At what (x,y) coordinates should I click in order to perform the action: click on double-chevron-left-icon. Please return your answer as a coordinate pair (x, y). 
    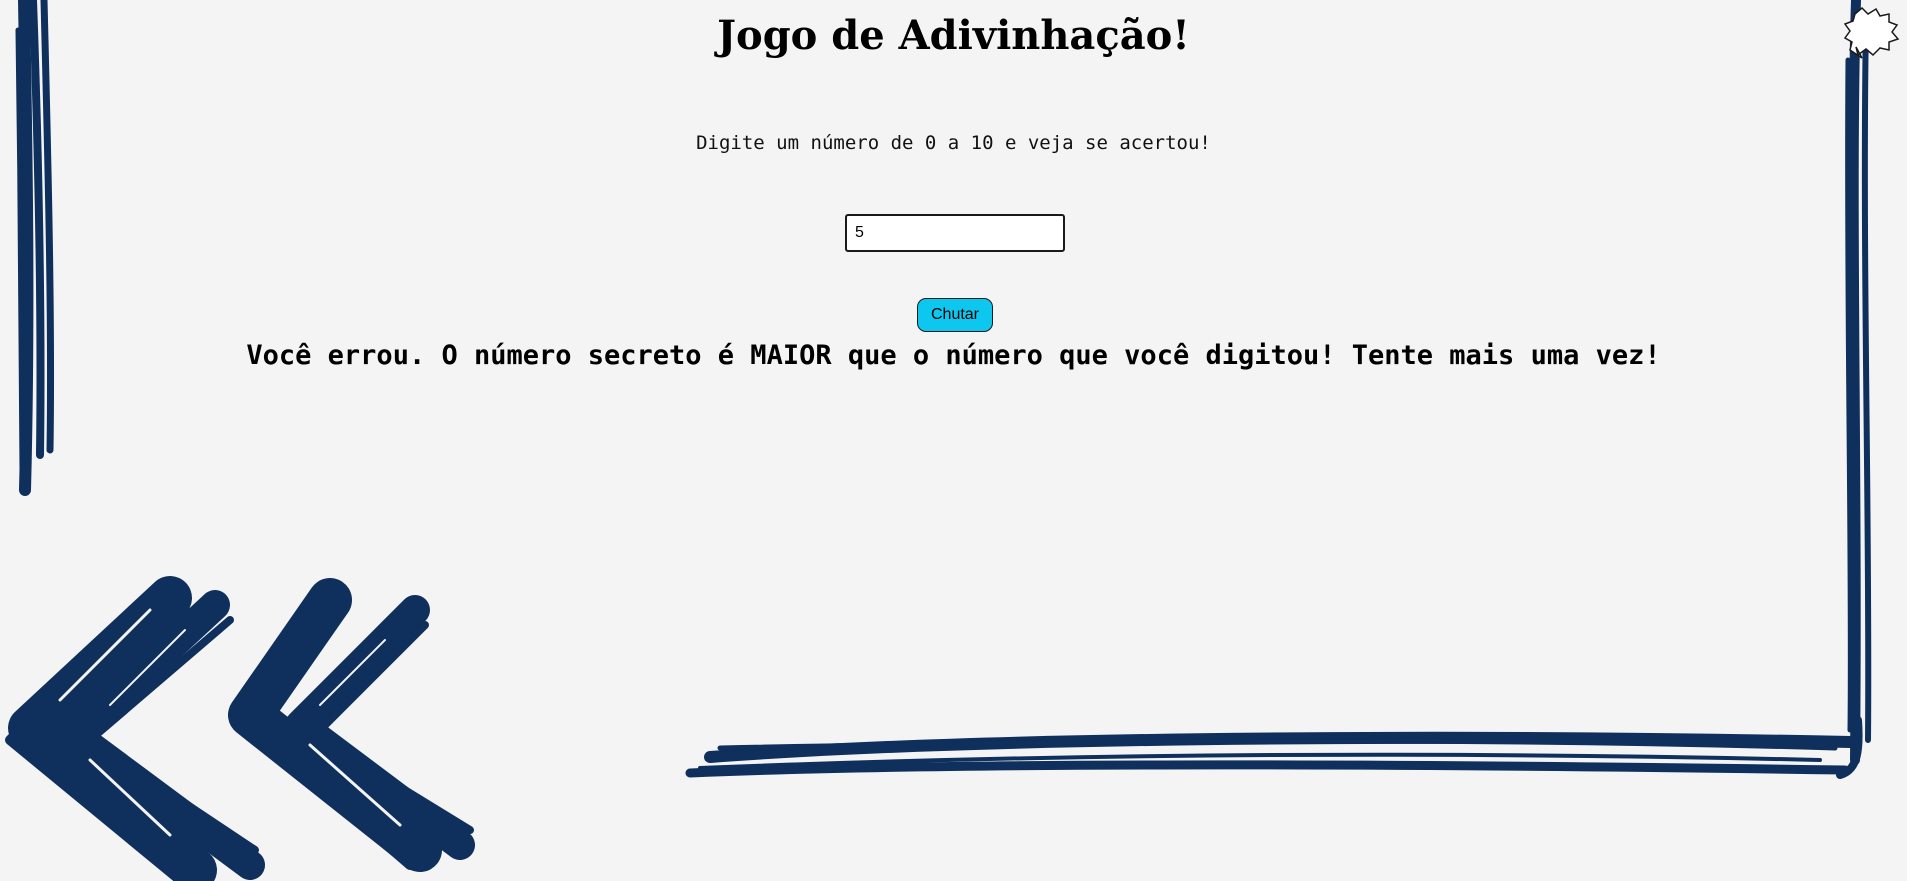
    Looking at the image, I should click on (240, 728).